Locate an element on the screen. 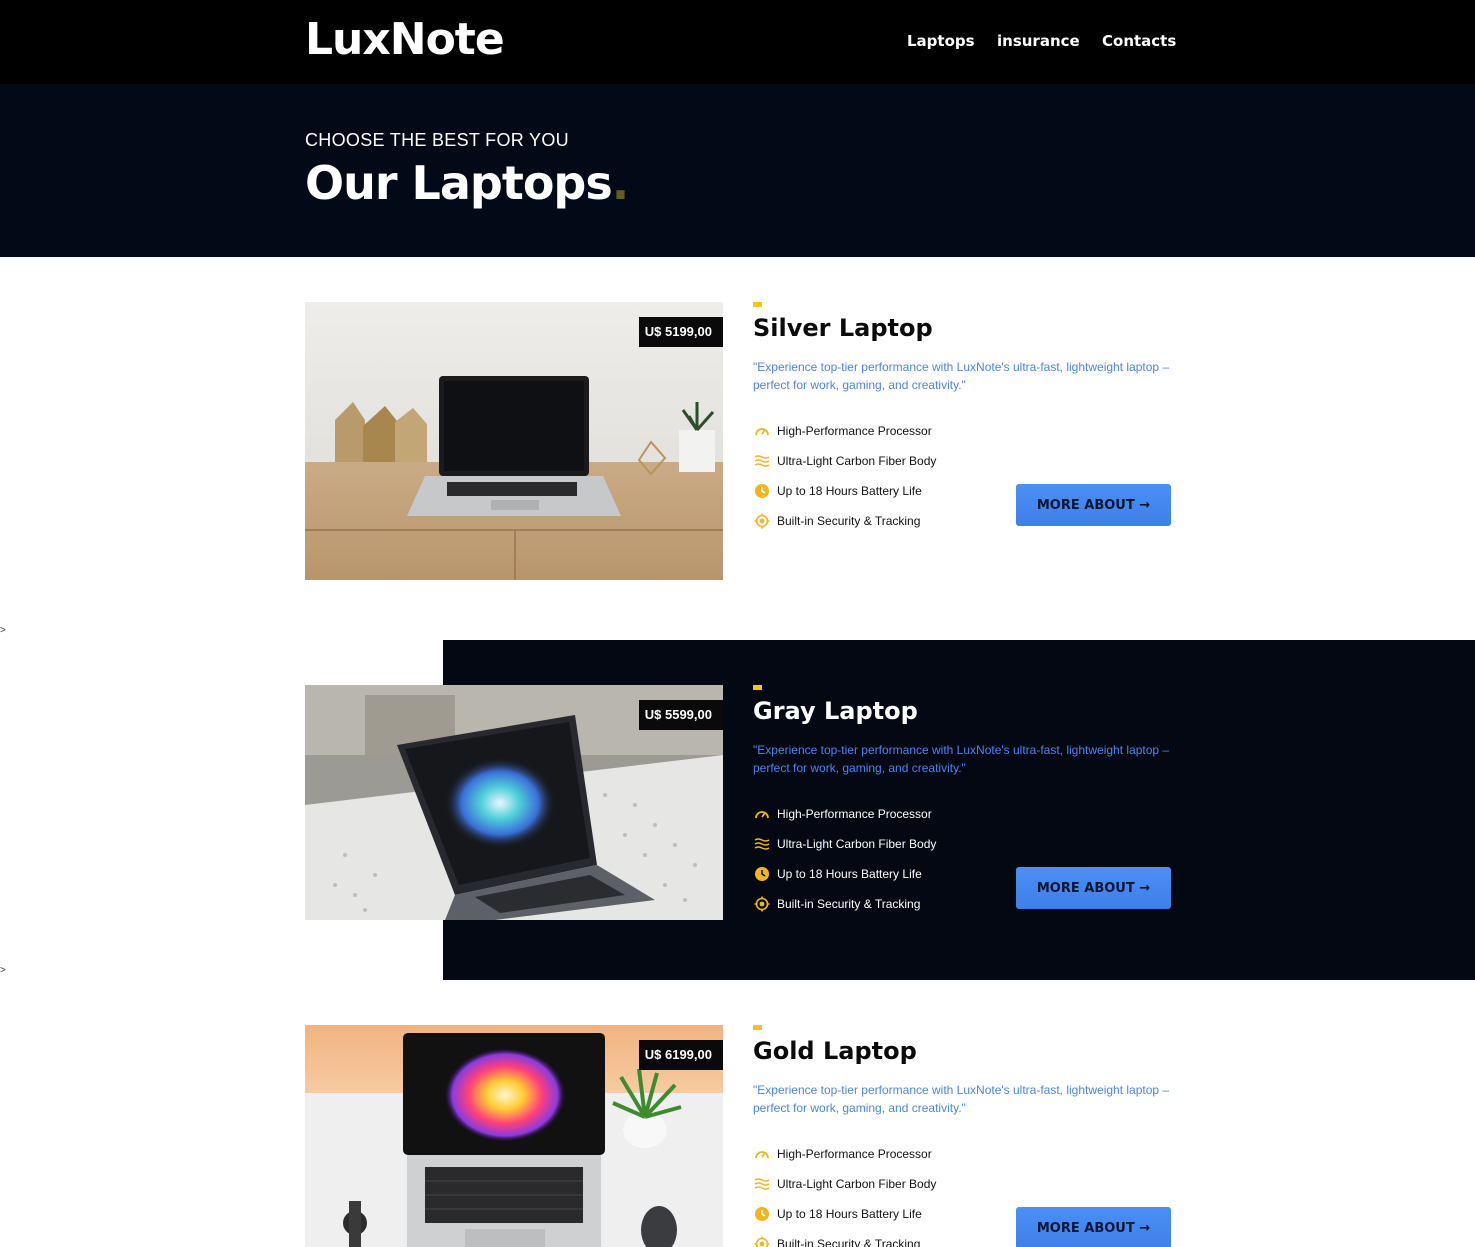 The height and width of the screenshot is (1247, 1475). hero-title: Our Laptops. is located at coordinates (467, 183).